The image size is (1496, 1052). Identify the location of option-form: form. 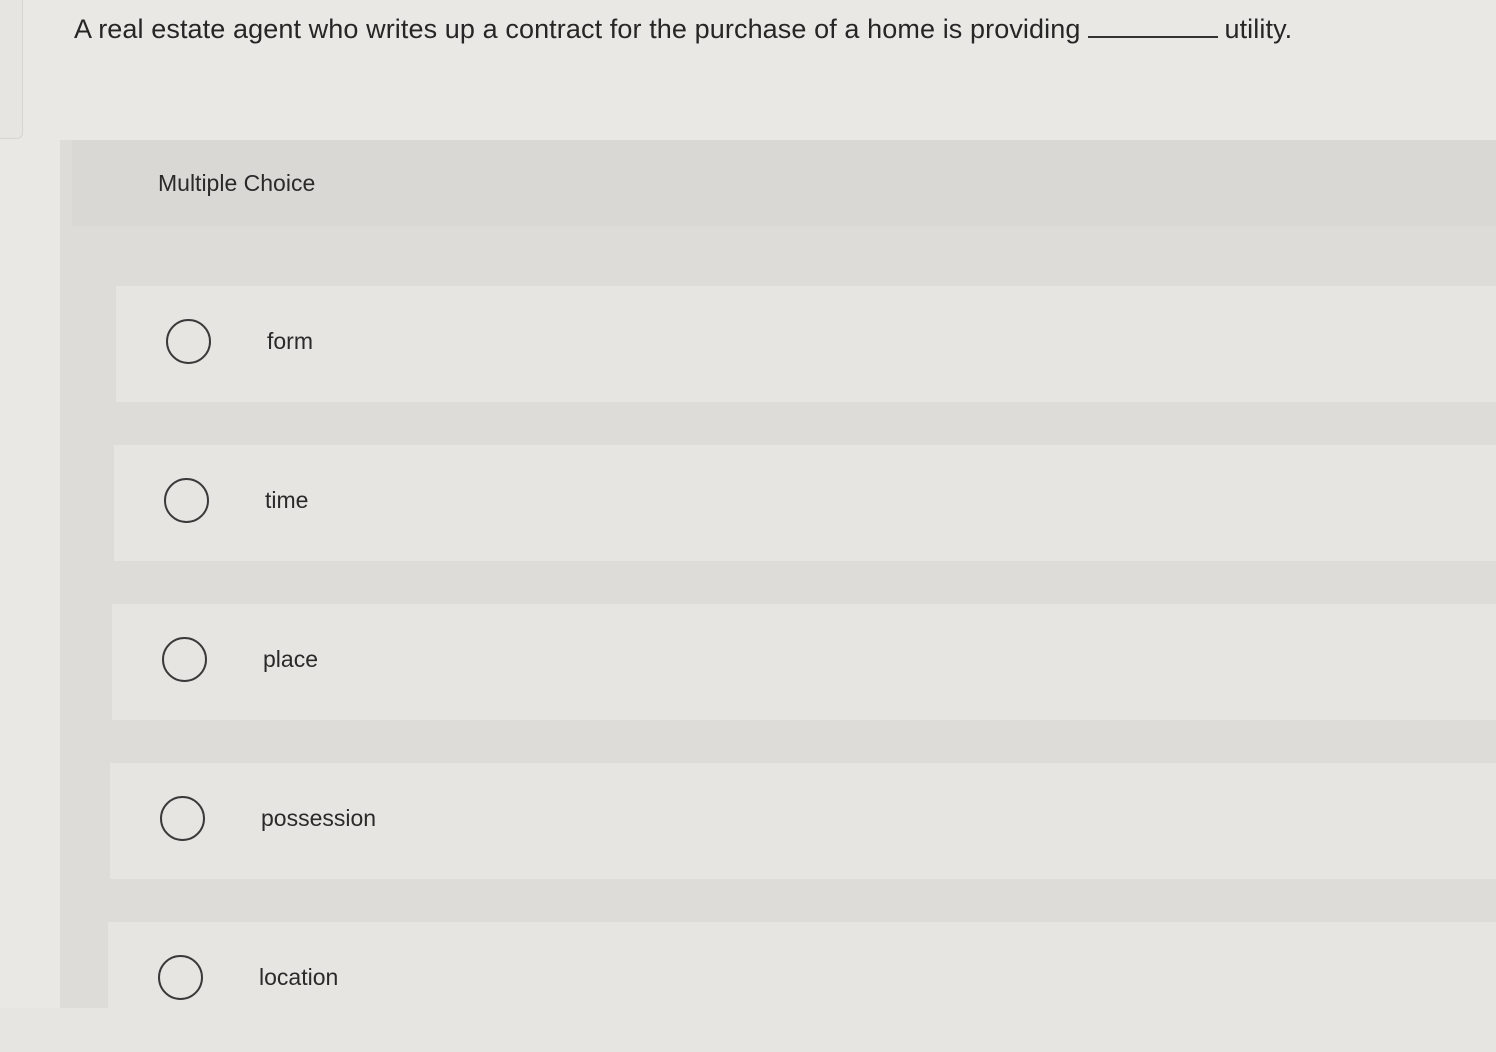
(806, 344).